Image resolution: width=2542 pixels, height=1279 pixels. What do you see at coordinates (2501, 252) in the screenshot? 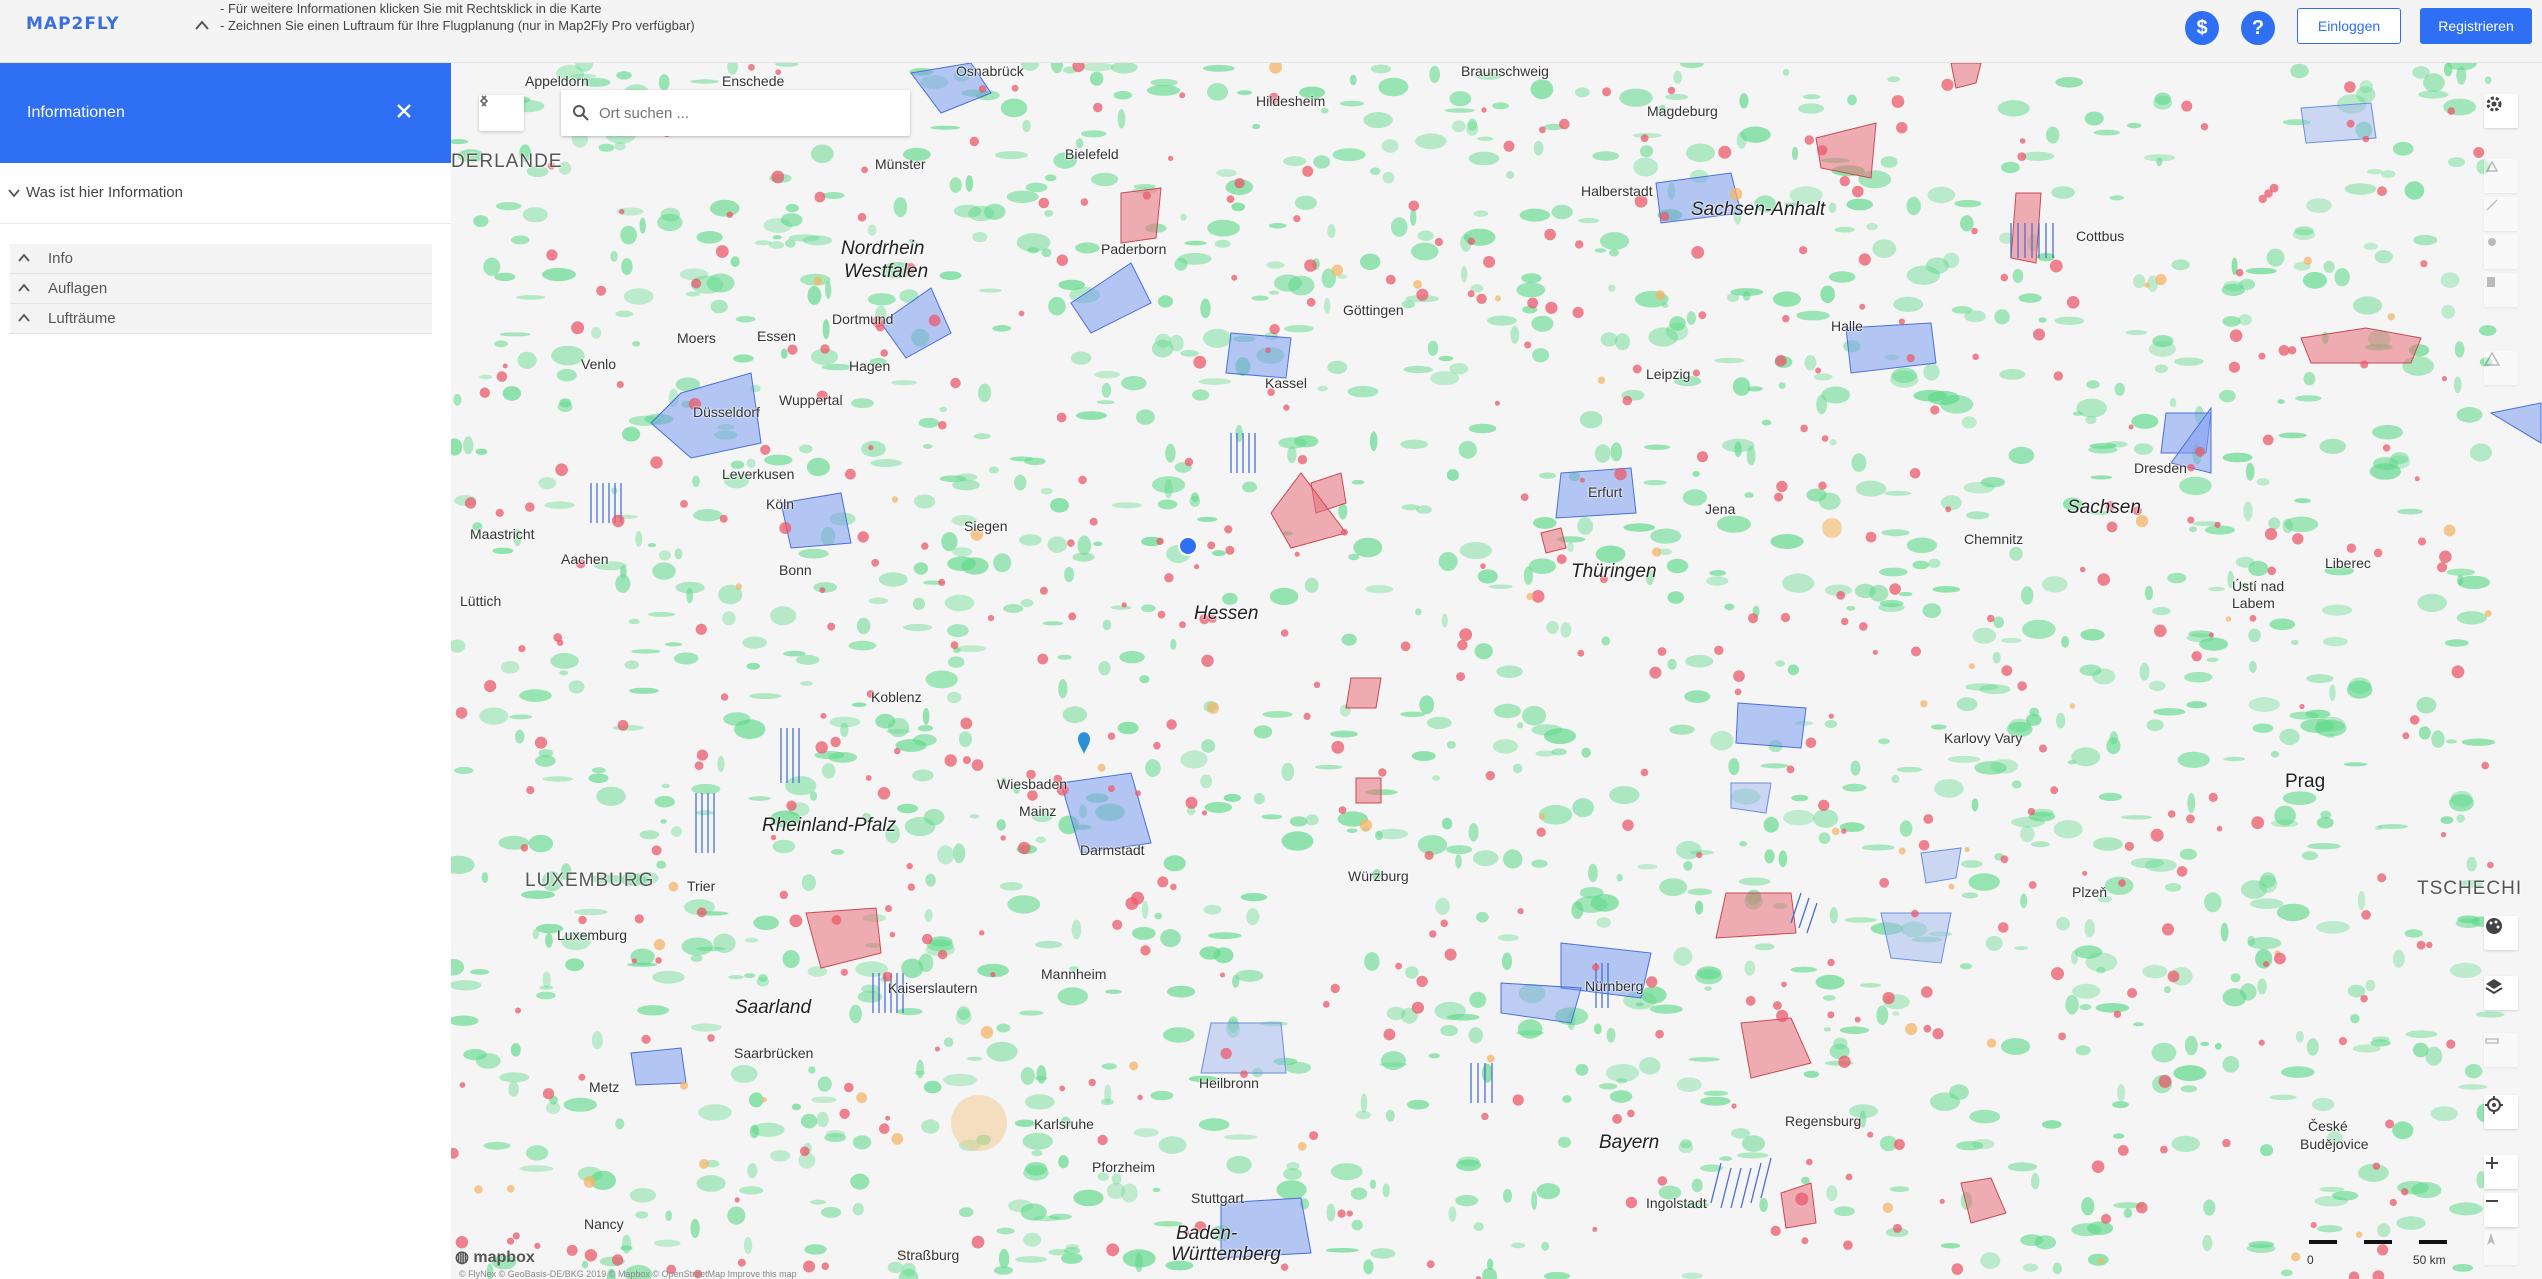
I see `draw-point-button` at bounding box center [2501, 252].